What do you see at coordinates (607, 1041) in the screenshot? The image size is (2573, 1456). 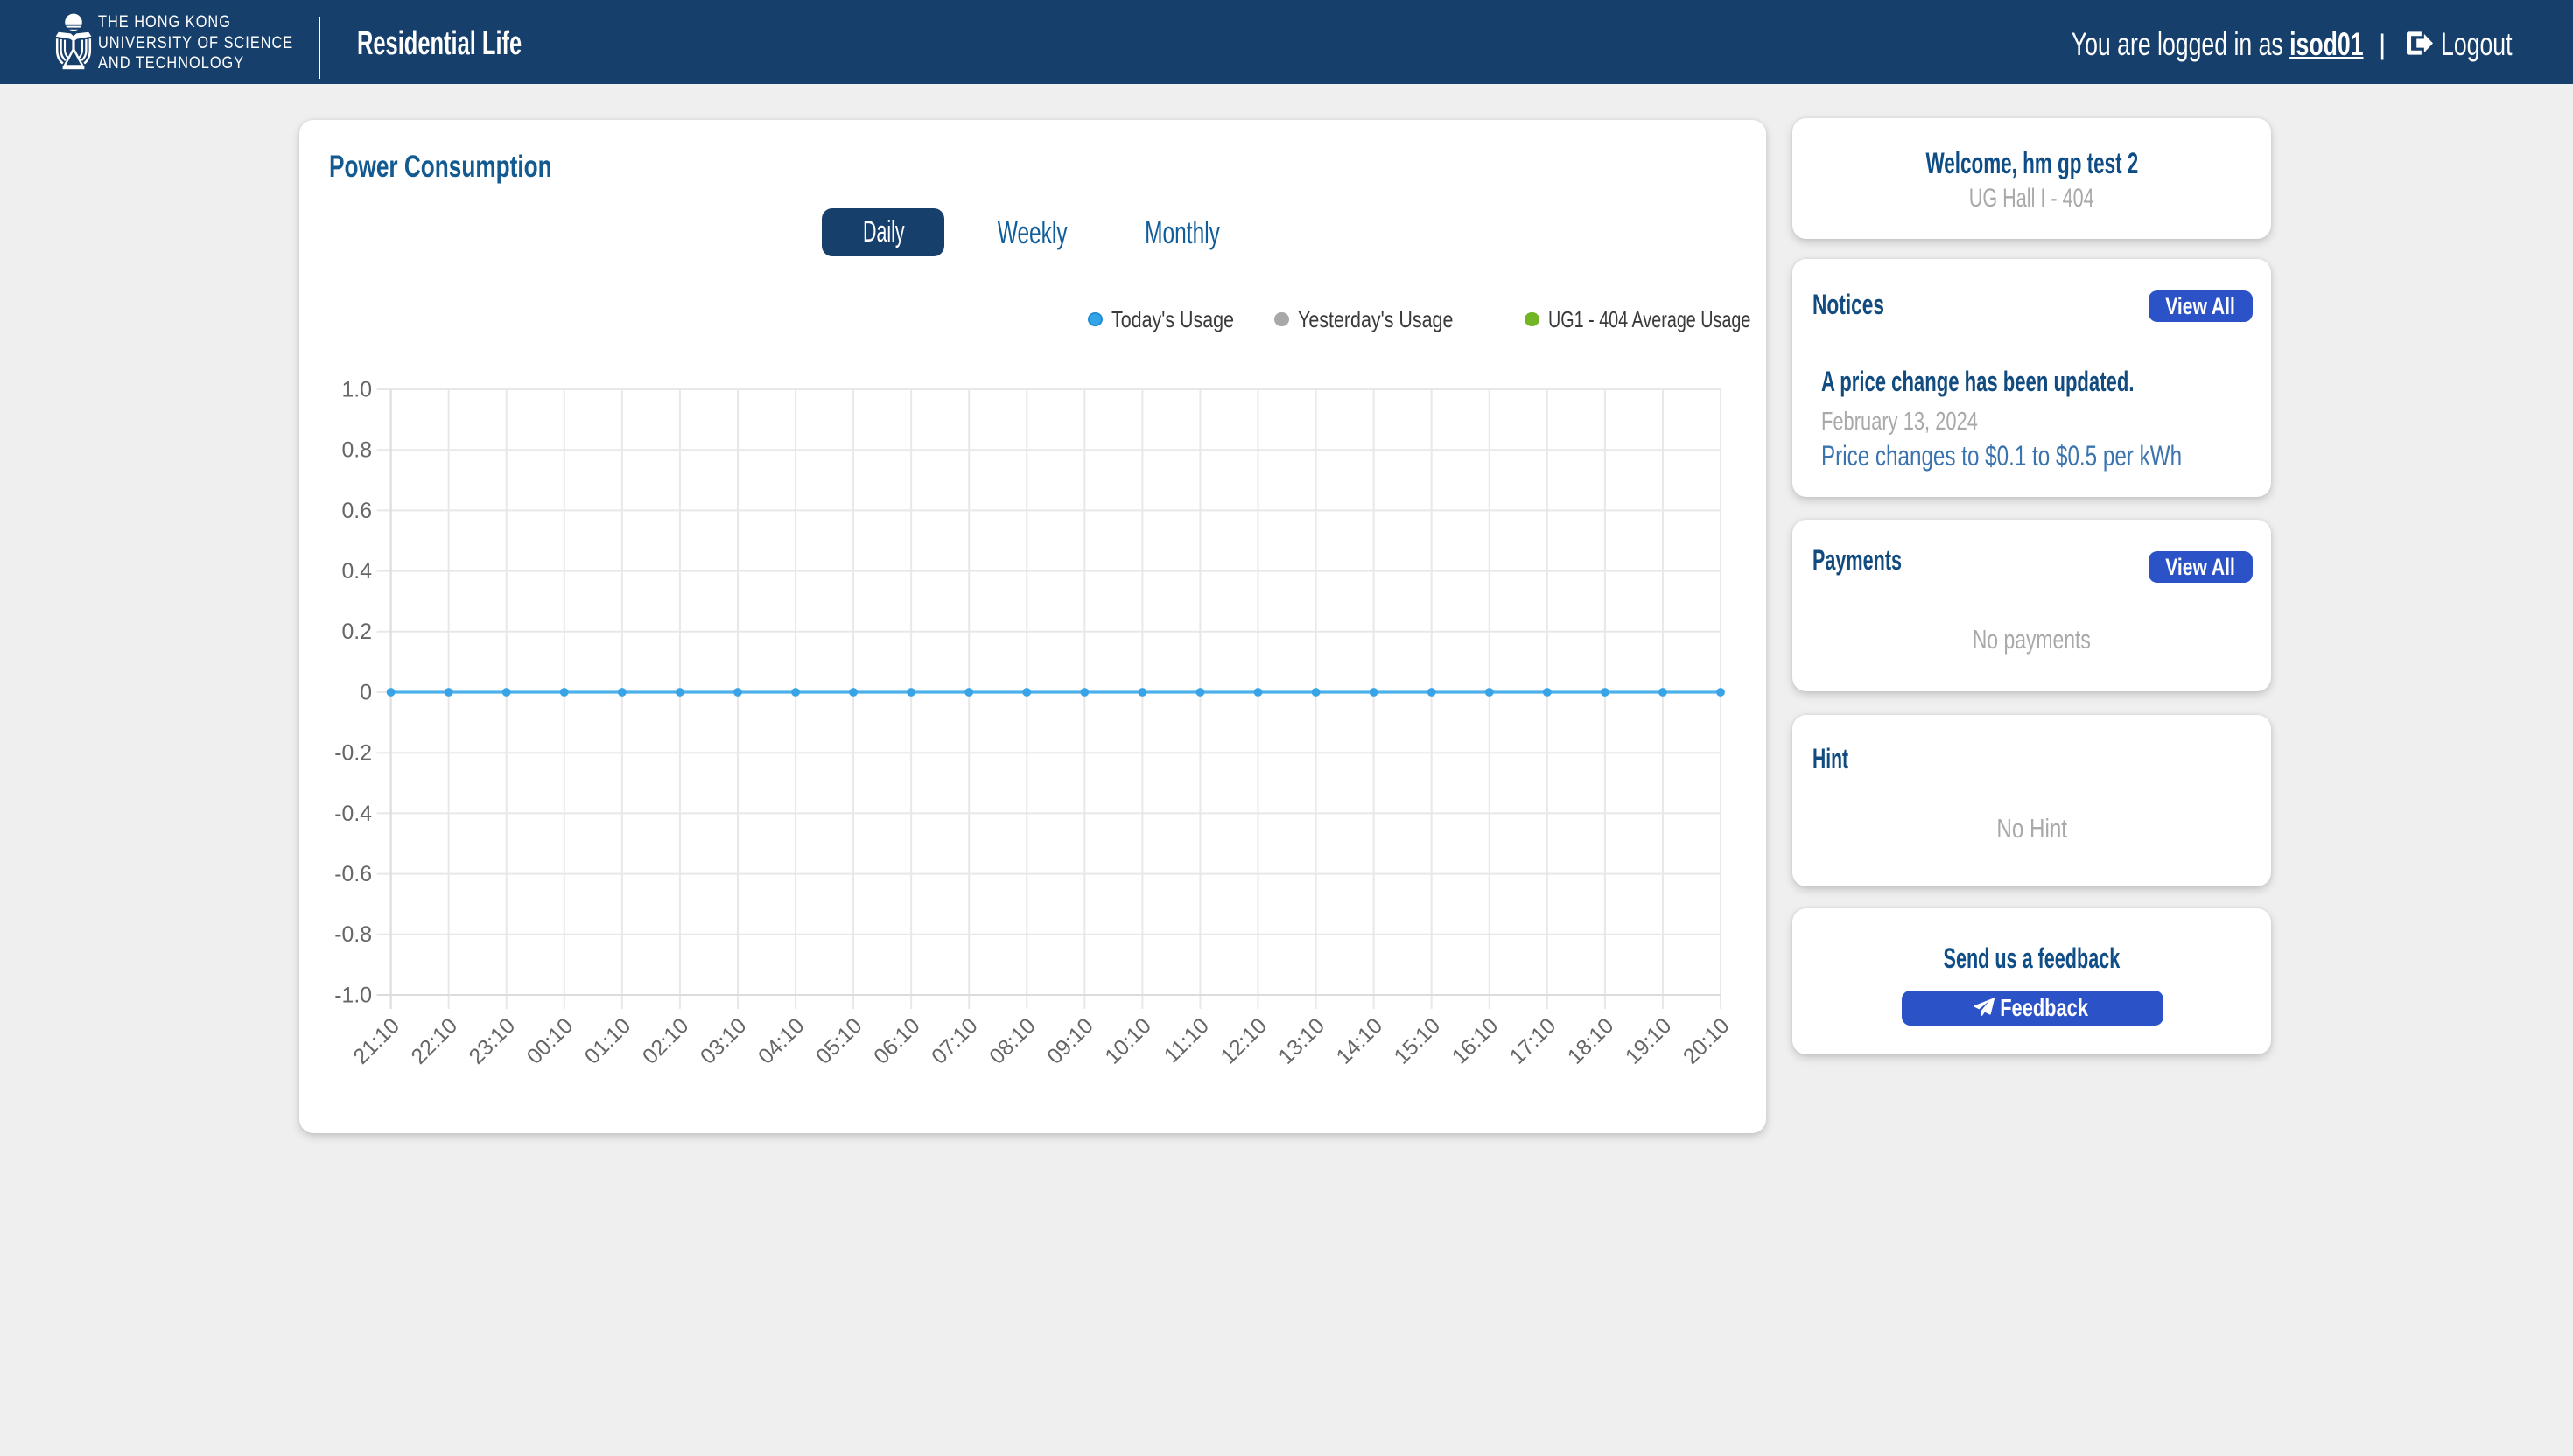 I see `svg-text: 01:10` at bounding box center [607, 1041].